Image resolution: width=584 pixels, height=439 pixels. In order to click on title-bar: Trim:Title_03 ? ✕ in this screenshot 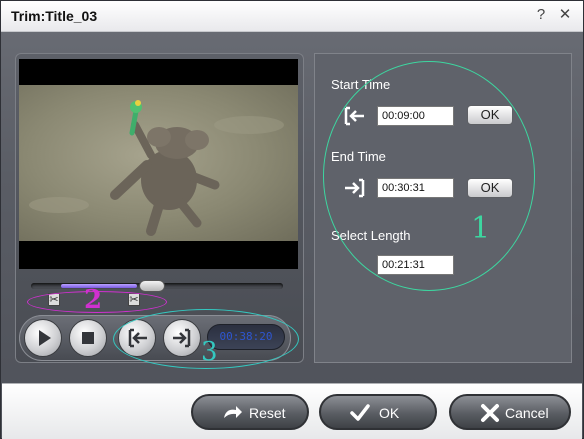, I will do `click(292, 16)`.